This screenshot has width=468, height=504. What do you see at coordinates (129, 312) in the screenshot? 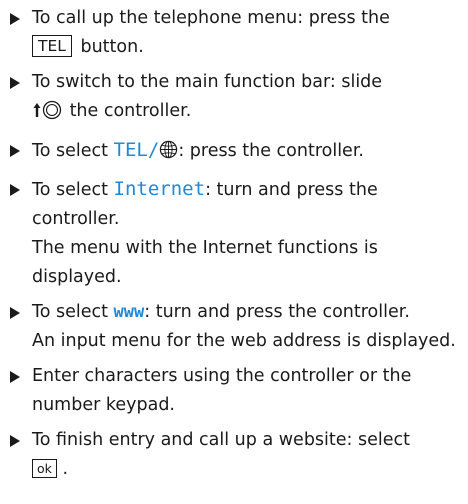
I see `menu-item-www: www` at bounding box center [129, 312].